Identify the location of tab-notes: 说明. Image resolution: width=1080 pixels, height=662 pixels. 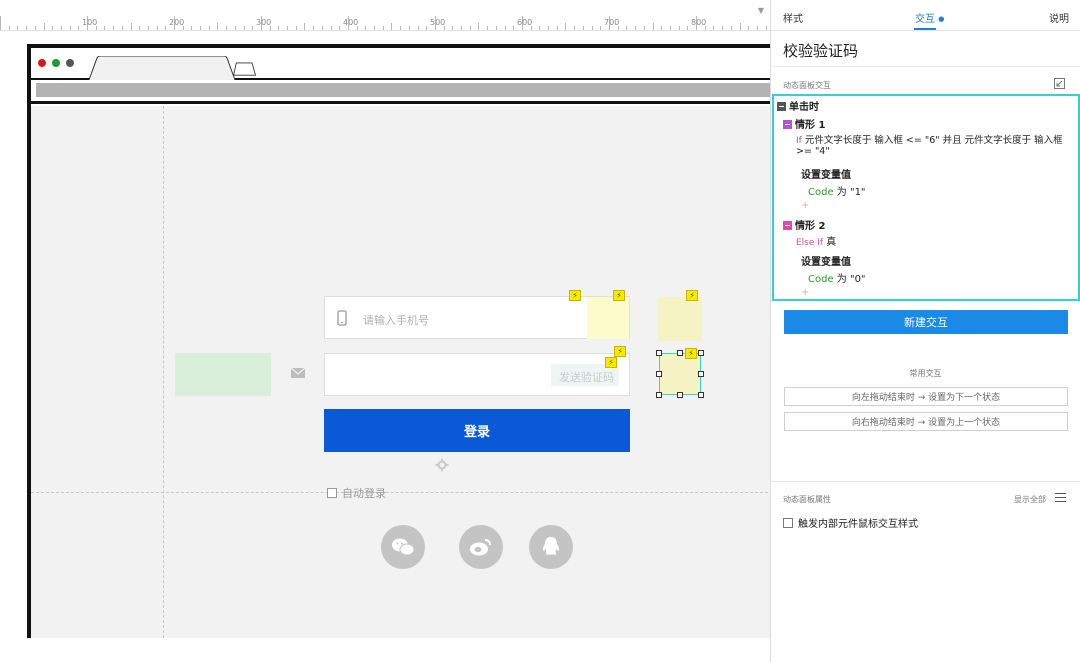
(1059, 17).